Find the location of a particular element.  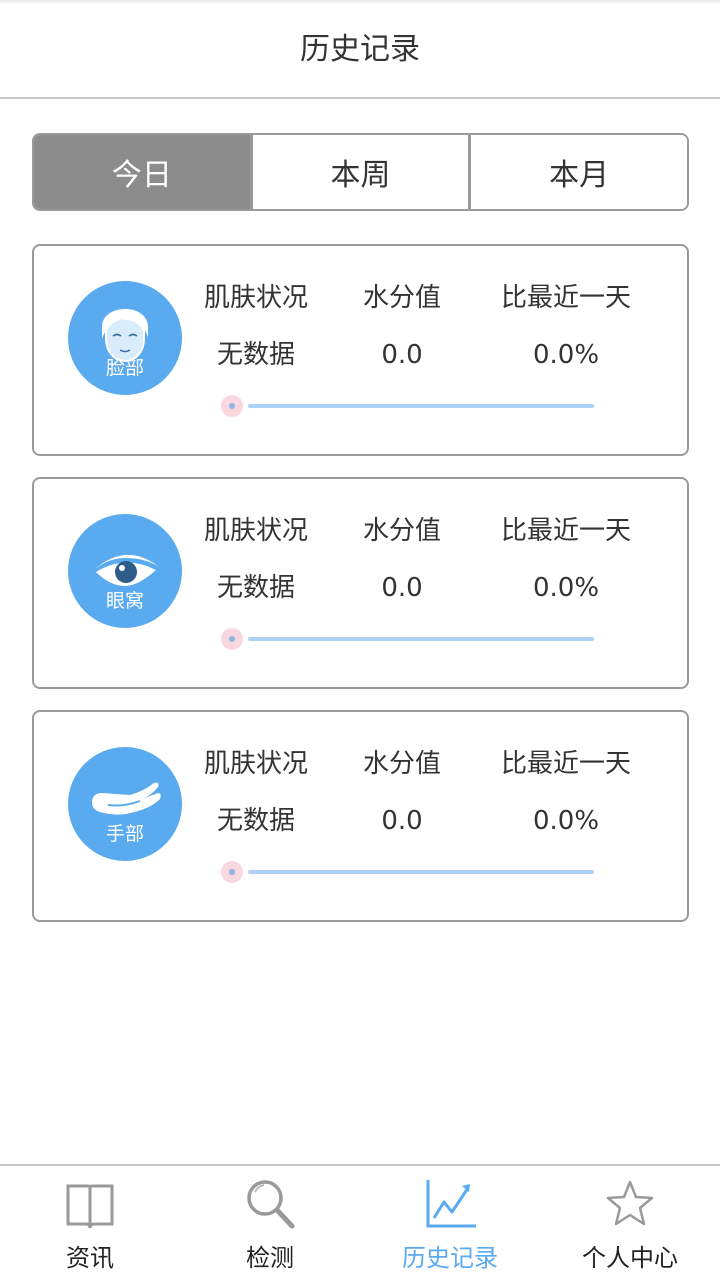

bottom-tab-bar: 资讯 检测 历史记录 个人中心 is located at coordinates (360, 1222).